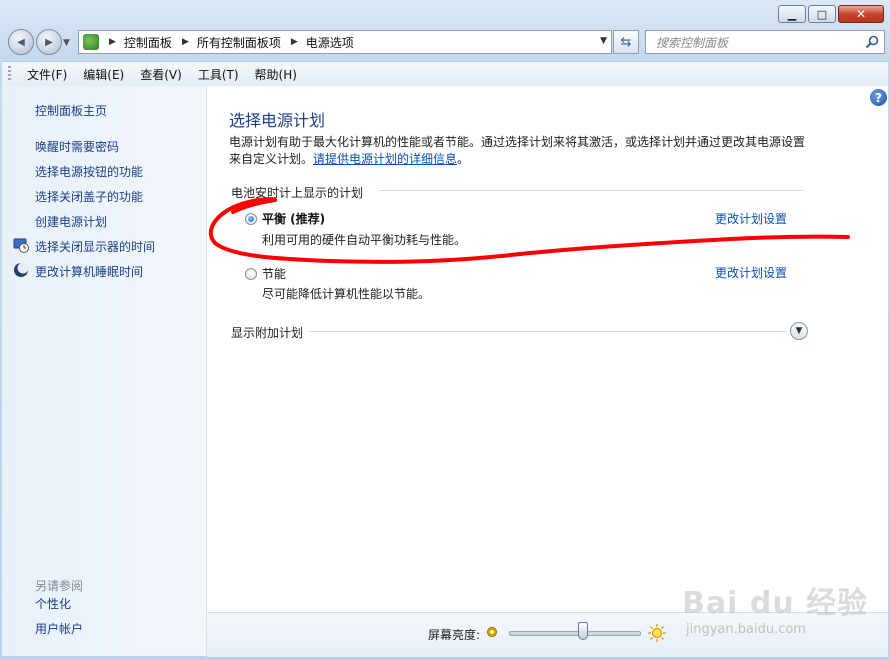 This screenshot has width=890, height=660. I want to click on maximize-button: □, so click(822, 14).